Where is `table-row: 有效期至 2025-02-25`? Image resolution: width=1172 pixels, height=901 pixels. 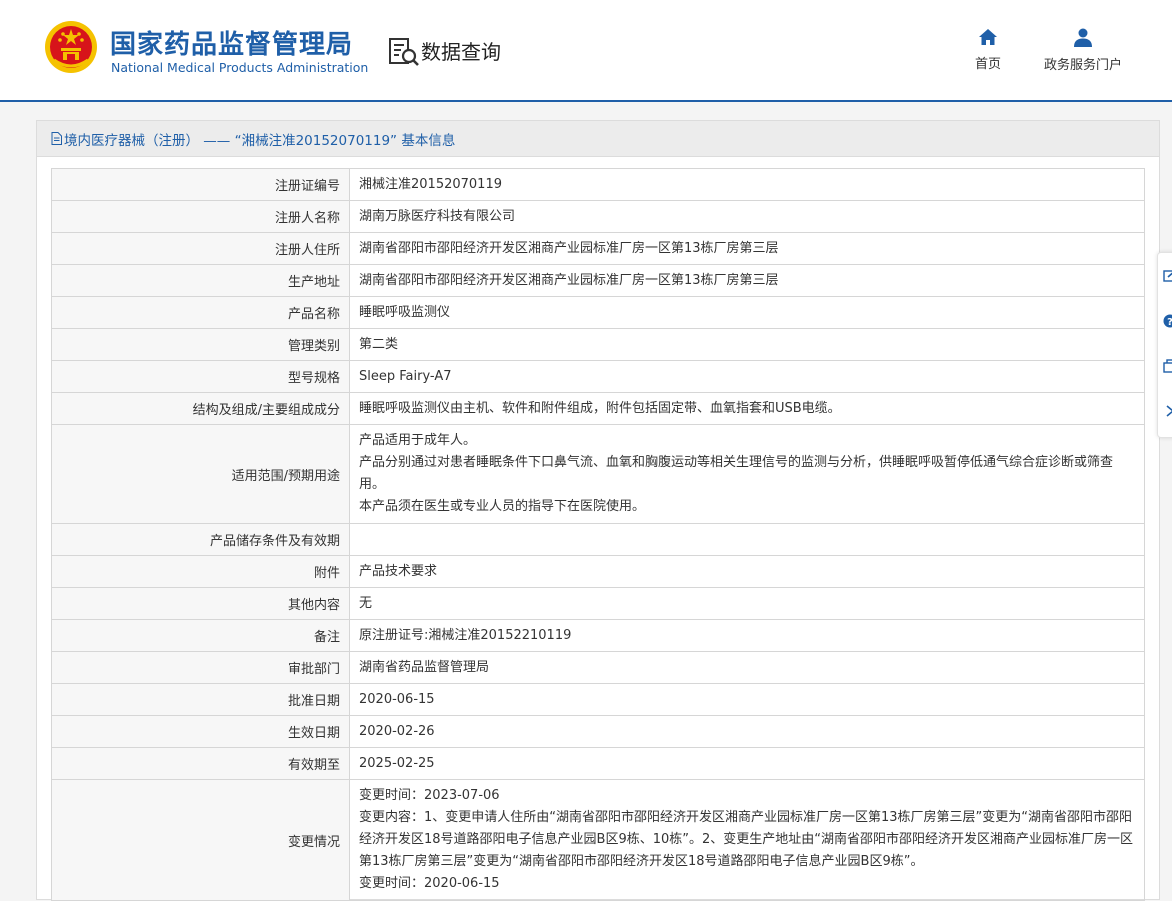 table-row: 有效期至 2025-02-25 is located at coordinates (598, 764).